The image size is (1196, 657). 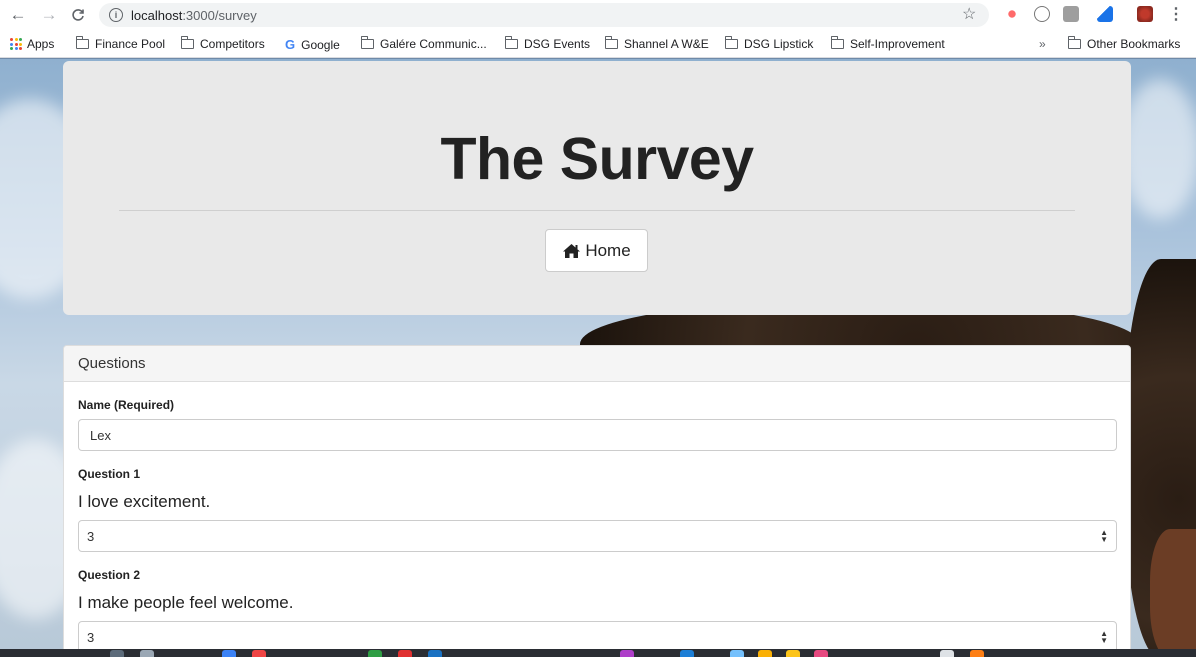 What do you see at coordinates (768, 43) in the screenshot?
I see `bookmark-dsg-lipstick: DSG Lipstick` at bounding box center [768, 43].